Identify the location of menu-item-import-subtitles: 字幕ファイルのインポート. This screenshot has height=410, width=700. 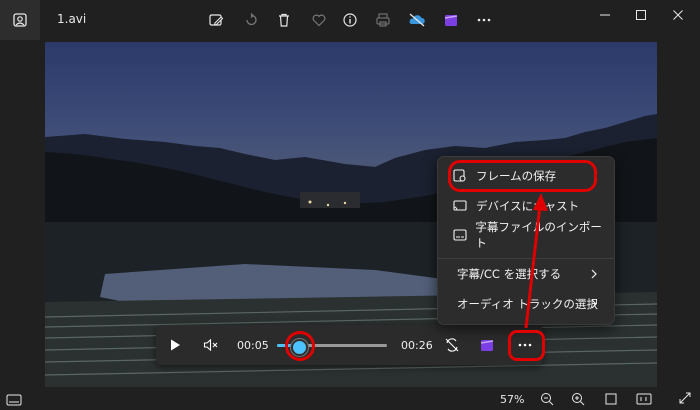
(526, 235).